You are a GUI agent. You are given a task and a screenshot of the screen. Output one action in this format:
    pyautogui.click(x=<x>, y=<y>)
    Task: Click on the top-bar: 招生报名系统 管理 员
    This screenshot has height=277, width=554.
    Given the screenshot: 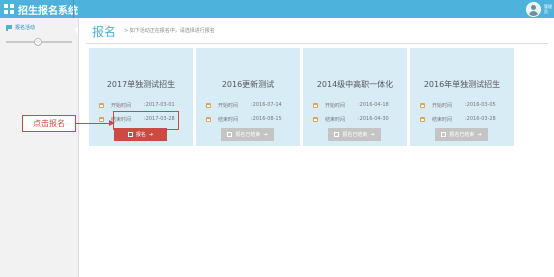 What is the action you would take?
    pyautogui.click(x=277, y=9)
    